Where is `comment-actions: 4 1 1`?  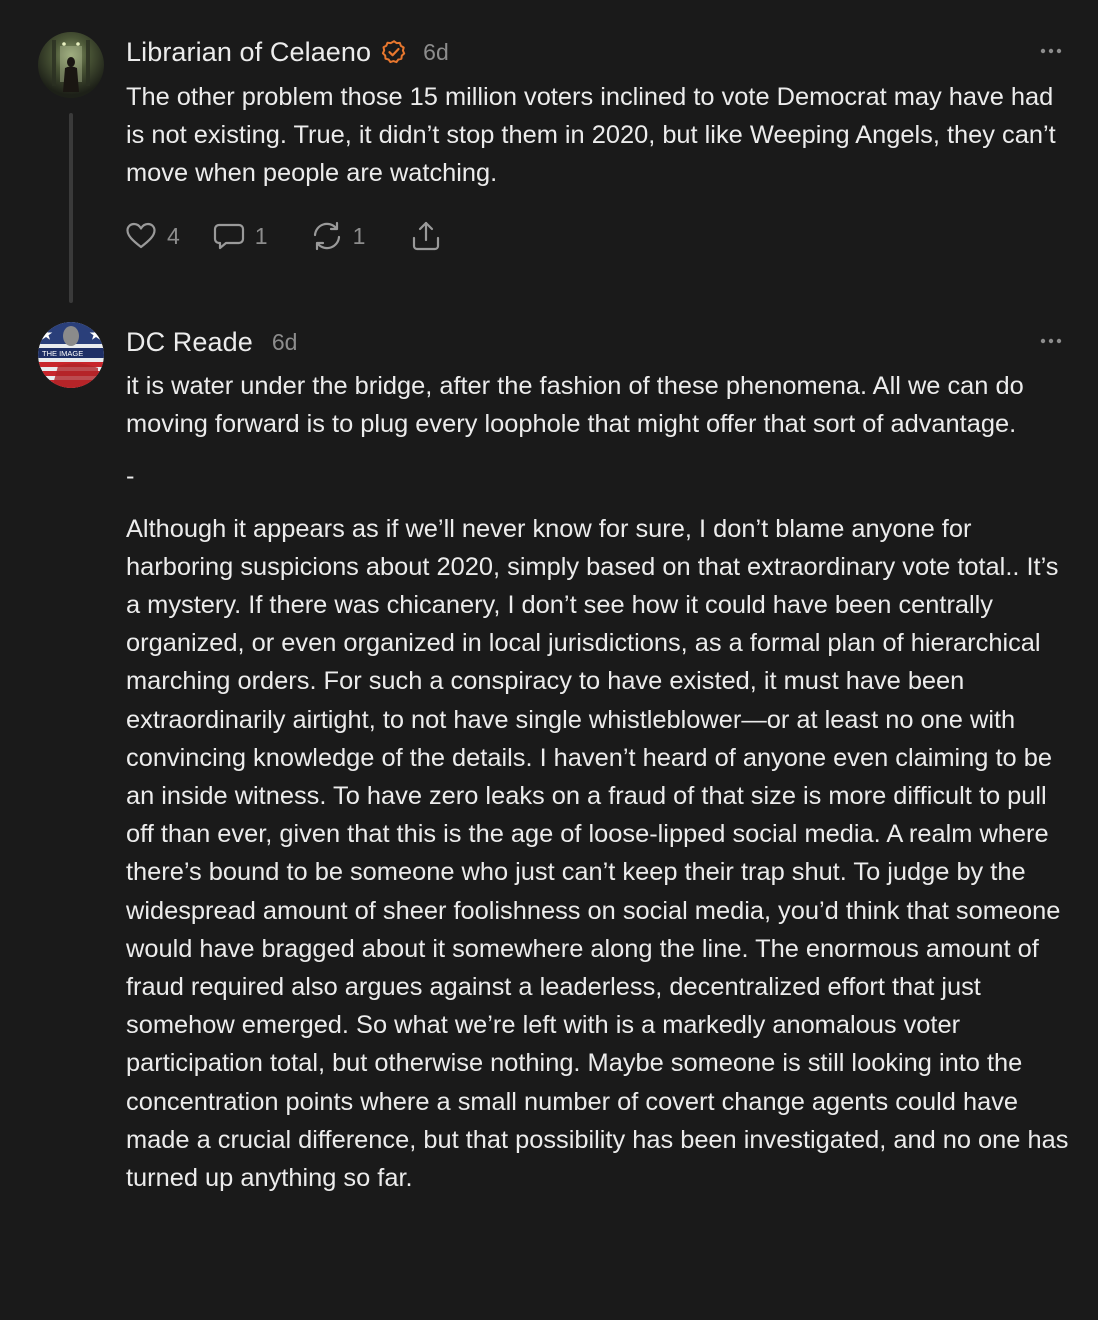
comment-actions: 4 1 1 is located at coordinates (296, 236).